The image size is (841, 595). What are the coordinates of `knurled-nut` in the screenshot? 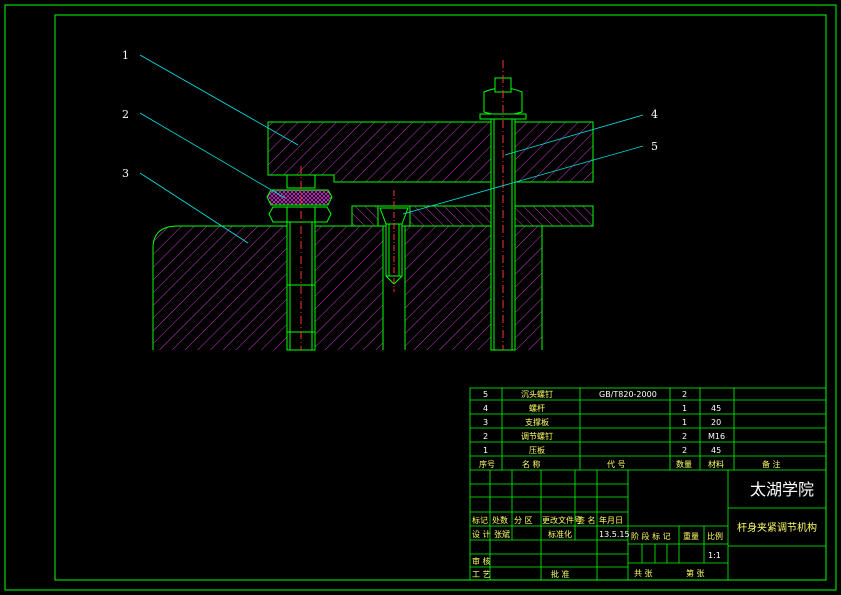 It's located at (299, 197).